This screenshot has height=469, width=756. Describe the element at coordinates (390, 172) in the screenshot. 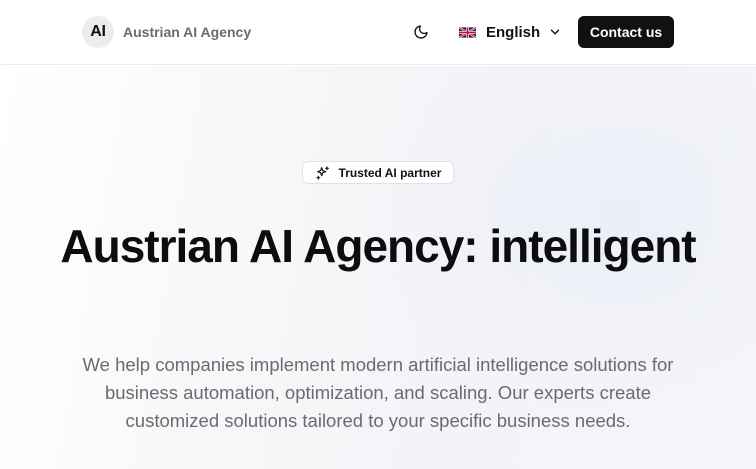

I see `badge-label: Trusted AI partner` at that location.